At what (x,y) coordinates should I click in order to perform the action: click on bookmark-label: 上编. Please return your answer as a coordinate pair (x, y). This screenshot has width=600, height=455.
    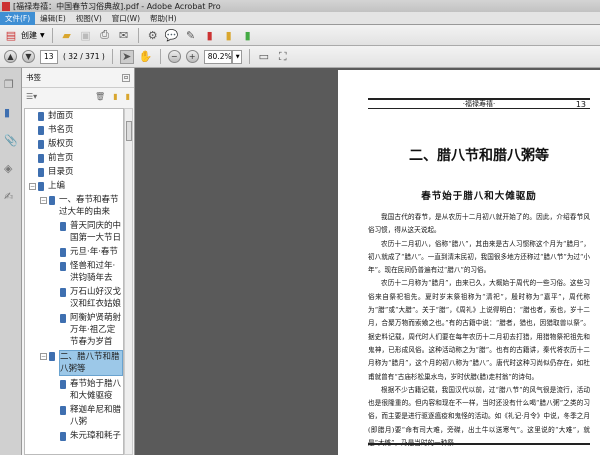
    Looking at the image, I should click on (57, 186).